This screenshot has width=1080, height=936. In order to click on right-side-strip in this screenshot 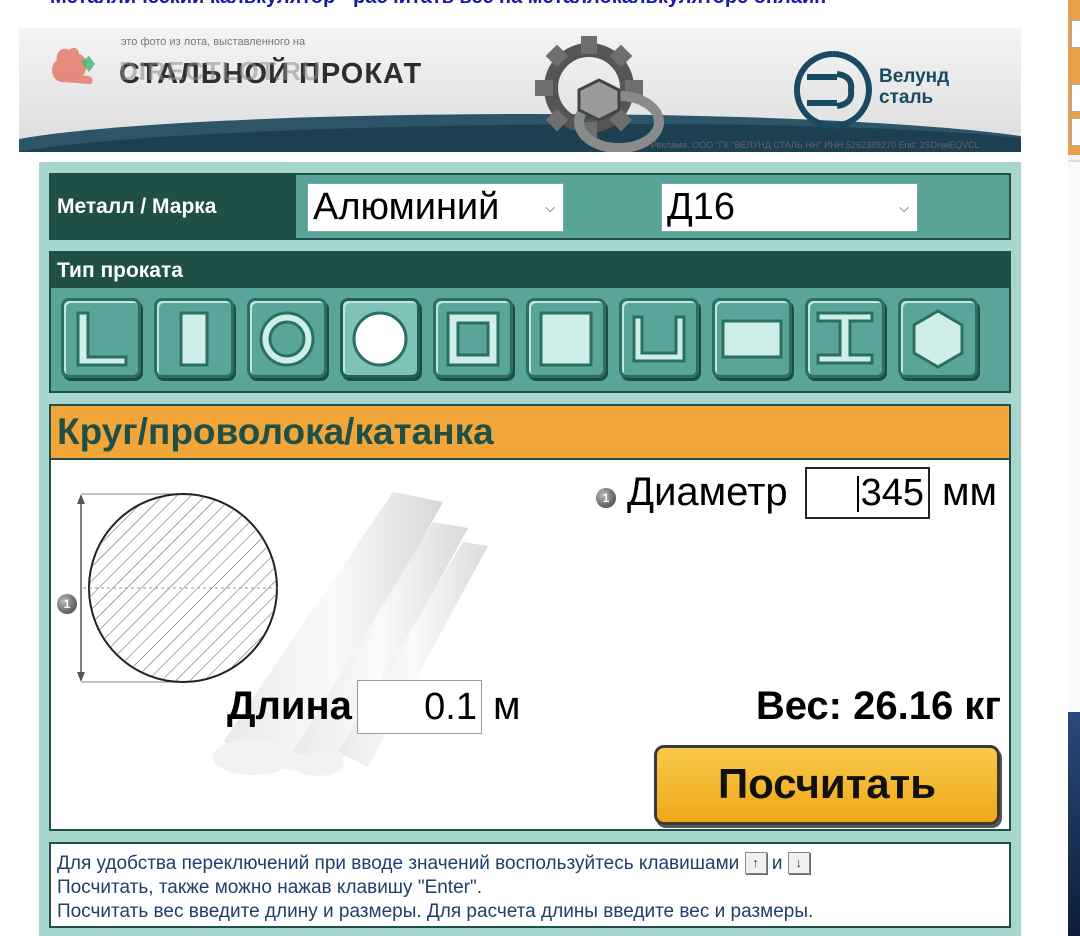, I will do `click(1074, 468)`.